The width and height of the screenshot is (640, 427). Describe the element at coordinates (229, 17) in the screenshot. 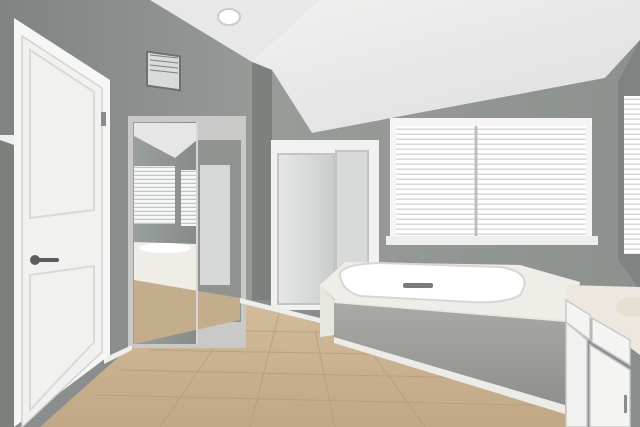

I see `recessed-light` at that location.